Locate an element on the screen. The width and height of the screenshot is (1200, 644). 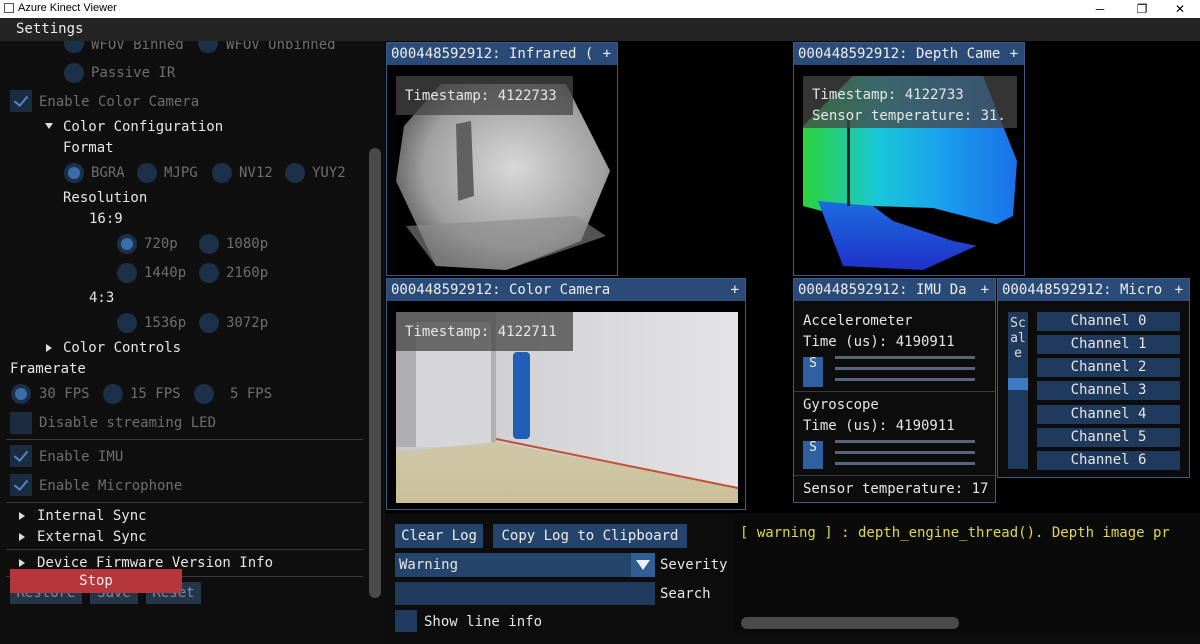
gyroscope-label: Gyroscope is located at coordinates (841, 405).